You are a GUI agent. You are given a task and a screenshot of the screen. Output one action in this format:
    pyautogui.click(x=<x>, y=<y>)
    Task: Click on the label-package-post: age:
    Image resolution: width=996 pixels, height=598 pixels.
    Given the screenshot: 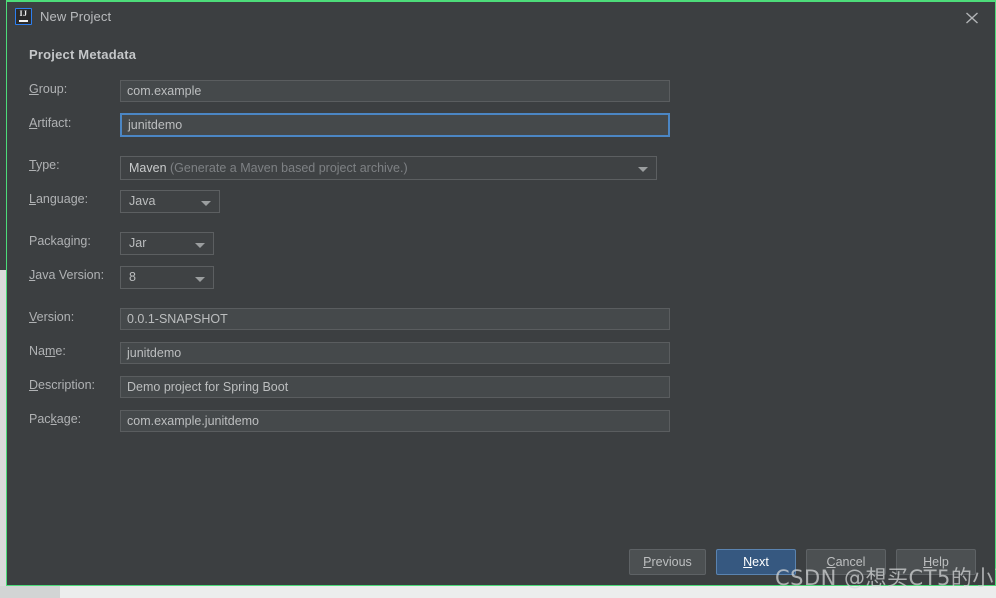 What is the action you would take?
    pyautogui.click(x=69, y=419)
    